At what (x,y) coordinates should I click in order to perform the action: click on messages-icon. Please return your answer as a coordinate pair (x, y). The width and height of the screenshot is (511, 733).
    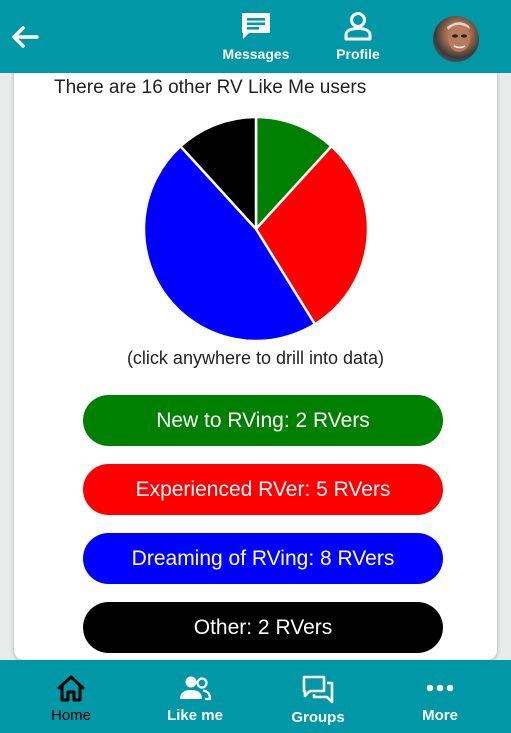
    Looking at the image, I should click on (256, 26).